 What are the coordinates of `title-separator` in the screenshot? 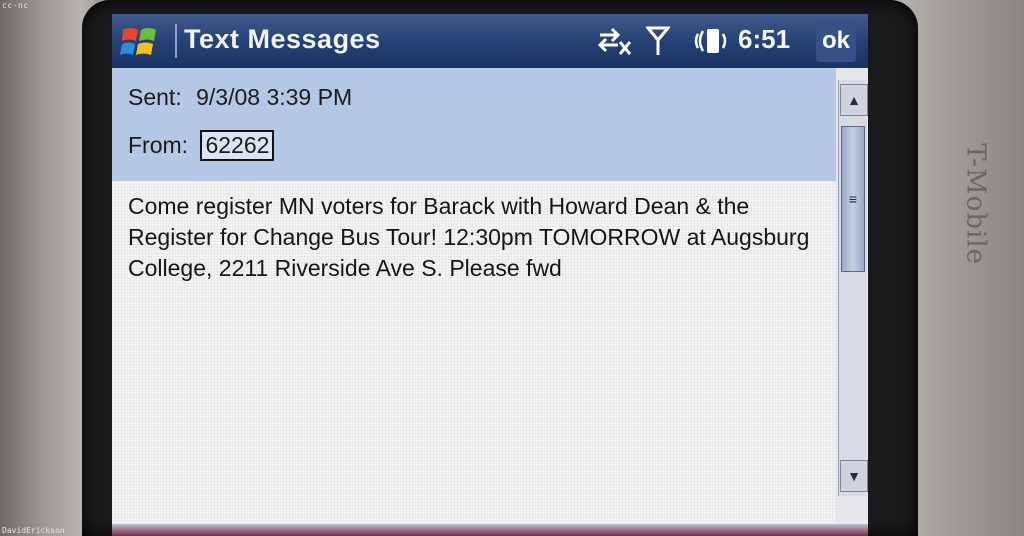 It's located at (176, 41).